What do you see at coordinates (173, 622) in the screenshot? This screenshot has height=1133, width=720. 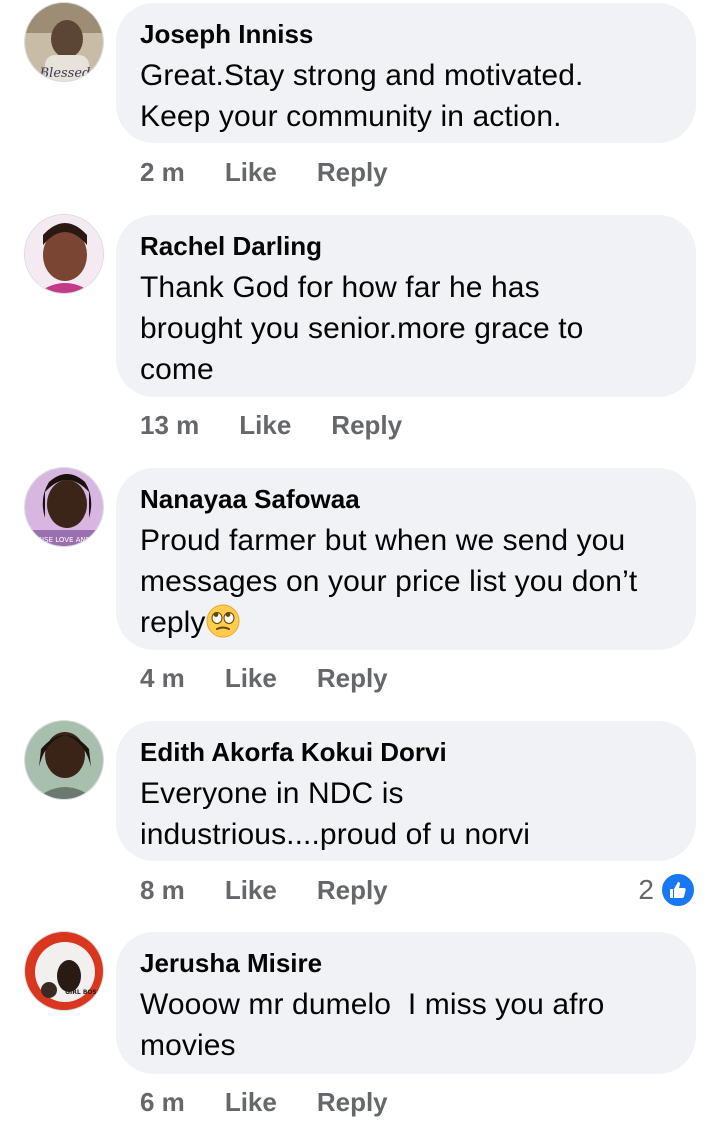 I see `comment-text-line: reply` at bounding box center [173, 622].